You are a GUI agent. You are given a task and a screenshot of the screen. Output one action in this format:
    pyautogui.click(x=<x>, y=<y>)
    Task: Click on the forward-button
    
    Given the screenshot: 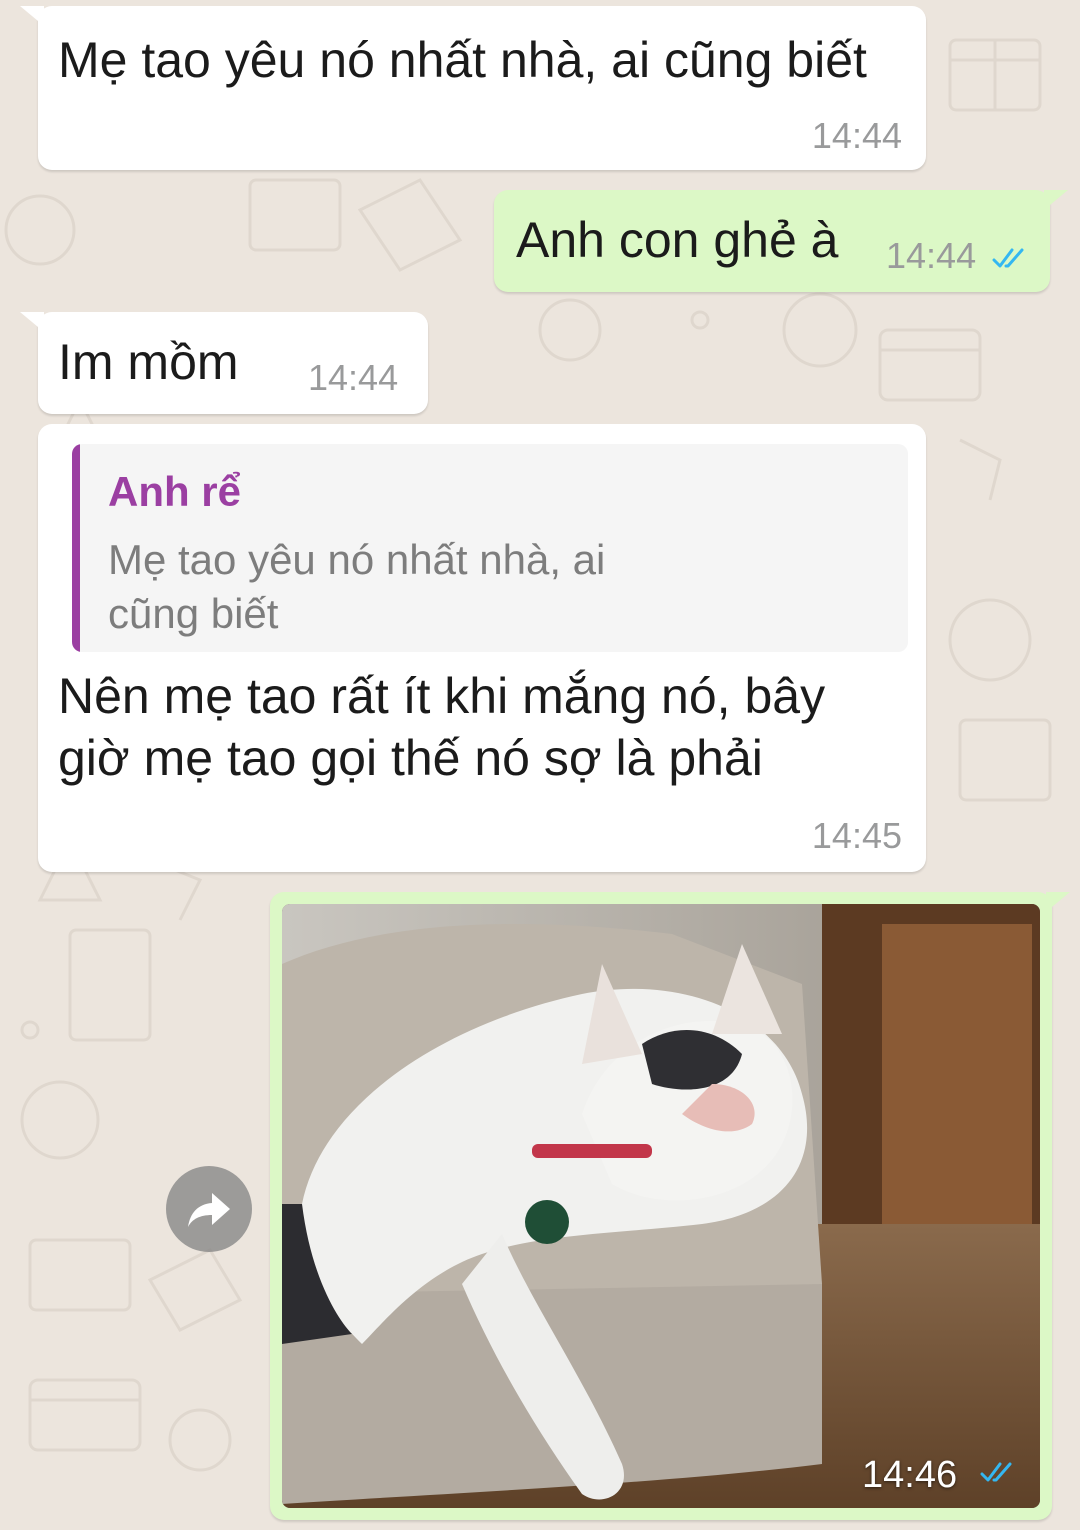 What is the action you would take?
    pyautogui.click(x=209, y=1209)
    